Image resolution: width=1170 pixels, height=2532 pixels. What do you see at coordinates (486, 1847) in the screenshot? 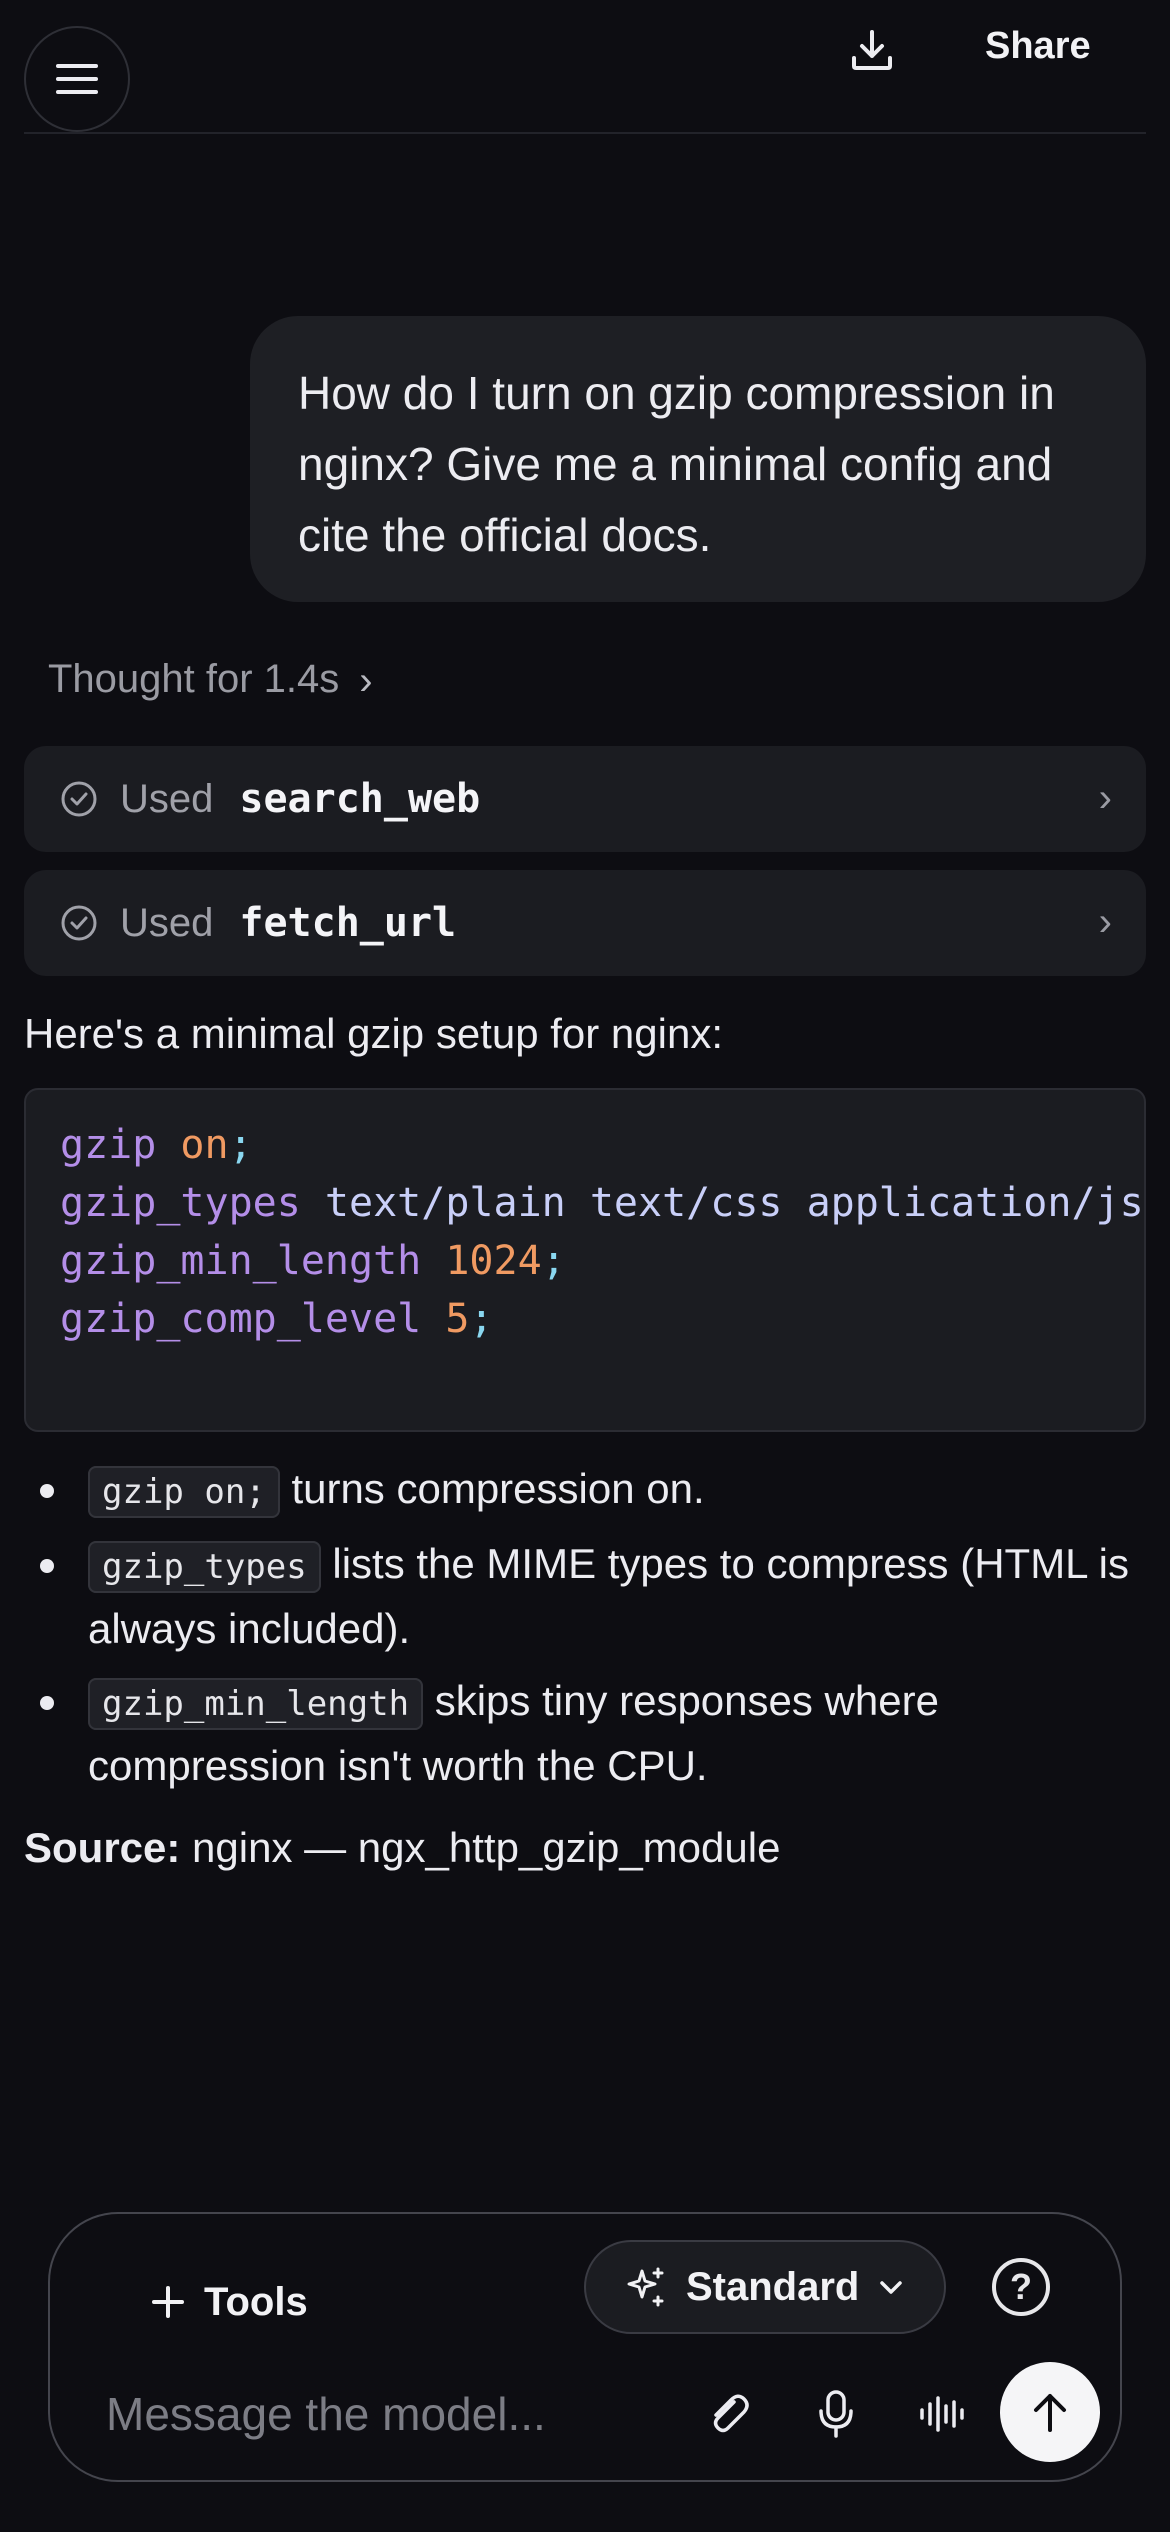
I see `source-link: nginx — ngx_http_gzip_module` at bounding box center [486, 1847].